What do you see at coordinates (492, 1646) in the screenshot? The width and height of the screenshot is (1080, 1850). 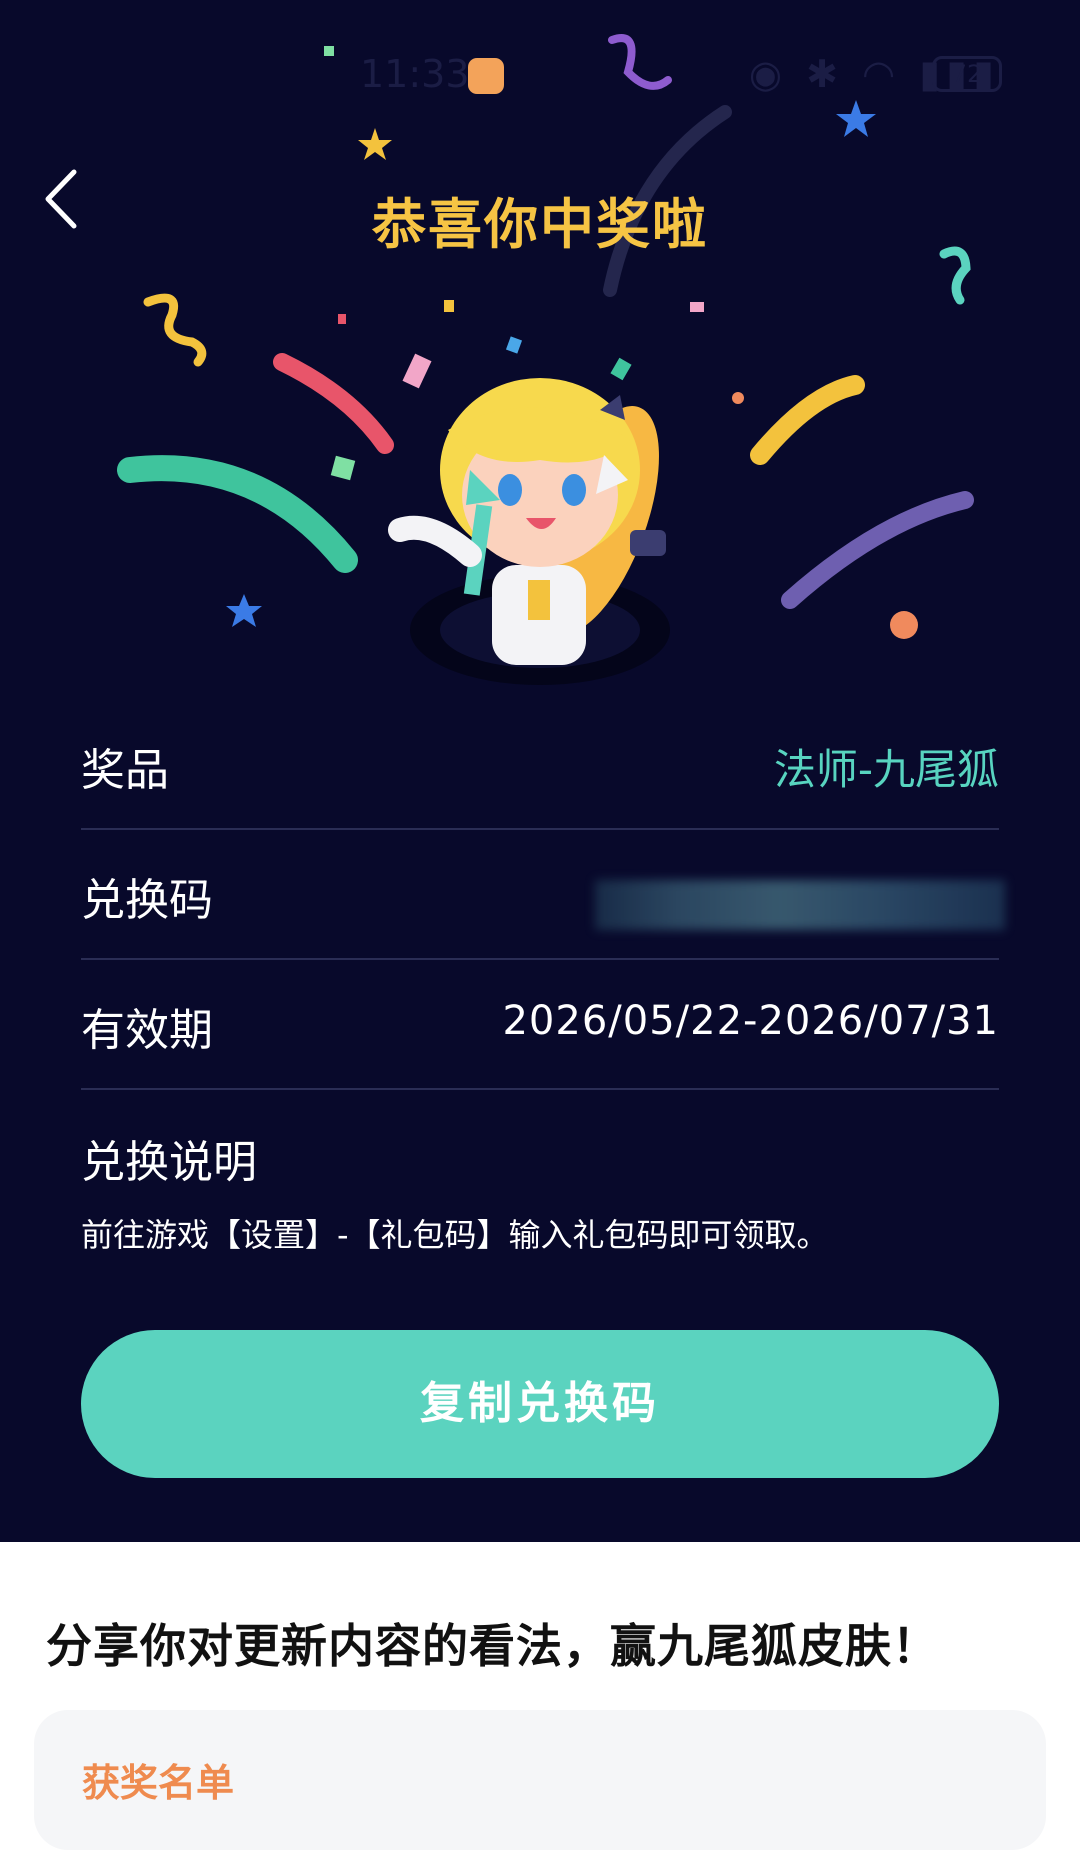 I see `share-title: 分享你对更新内容的看法，赢九尾狐皮肤！` at bounding box center [492, 1646].